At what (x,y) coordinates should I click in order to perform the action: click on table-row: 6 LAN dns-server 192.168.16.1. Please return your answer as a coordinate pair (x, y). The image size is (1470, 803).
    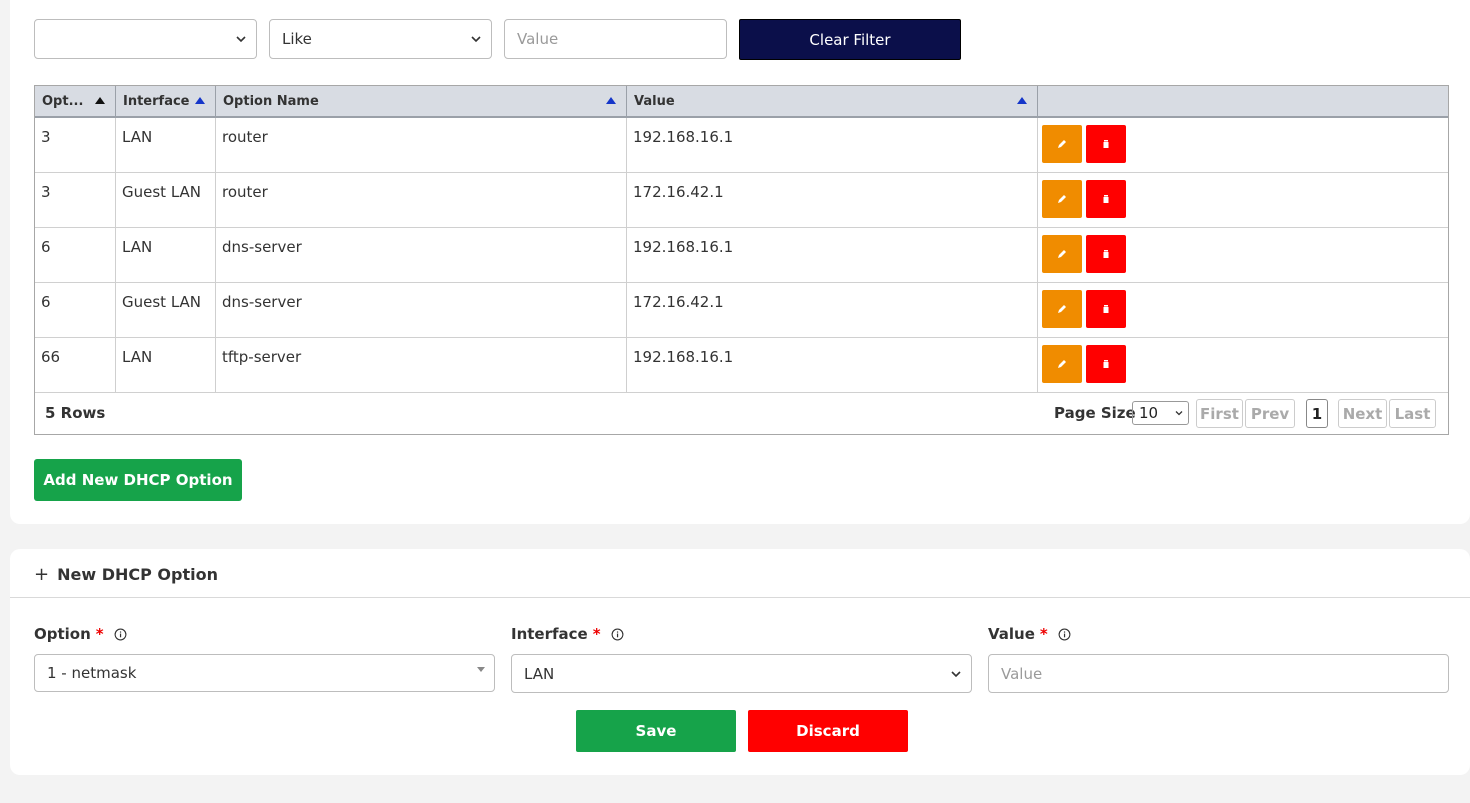
    Looking at the image, I should click on (741, 255).